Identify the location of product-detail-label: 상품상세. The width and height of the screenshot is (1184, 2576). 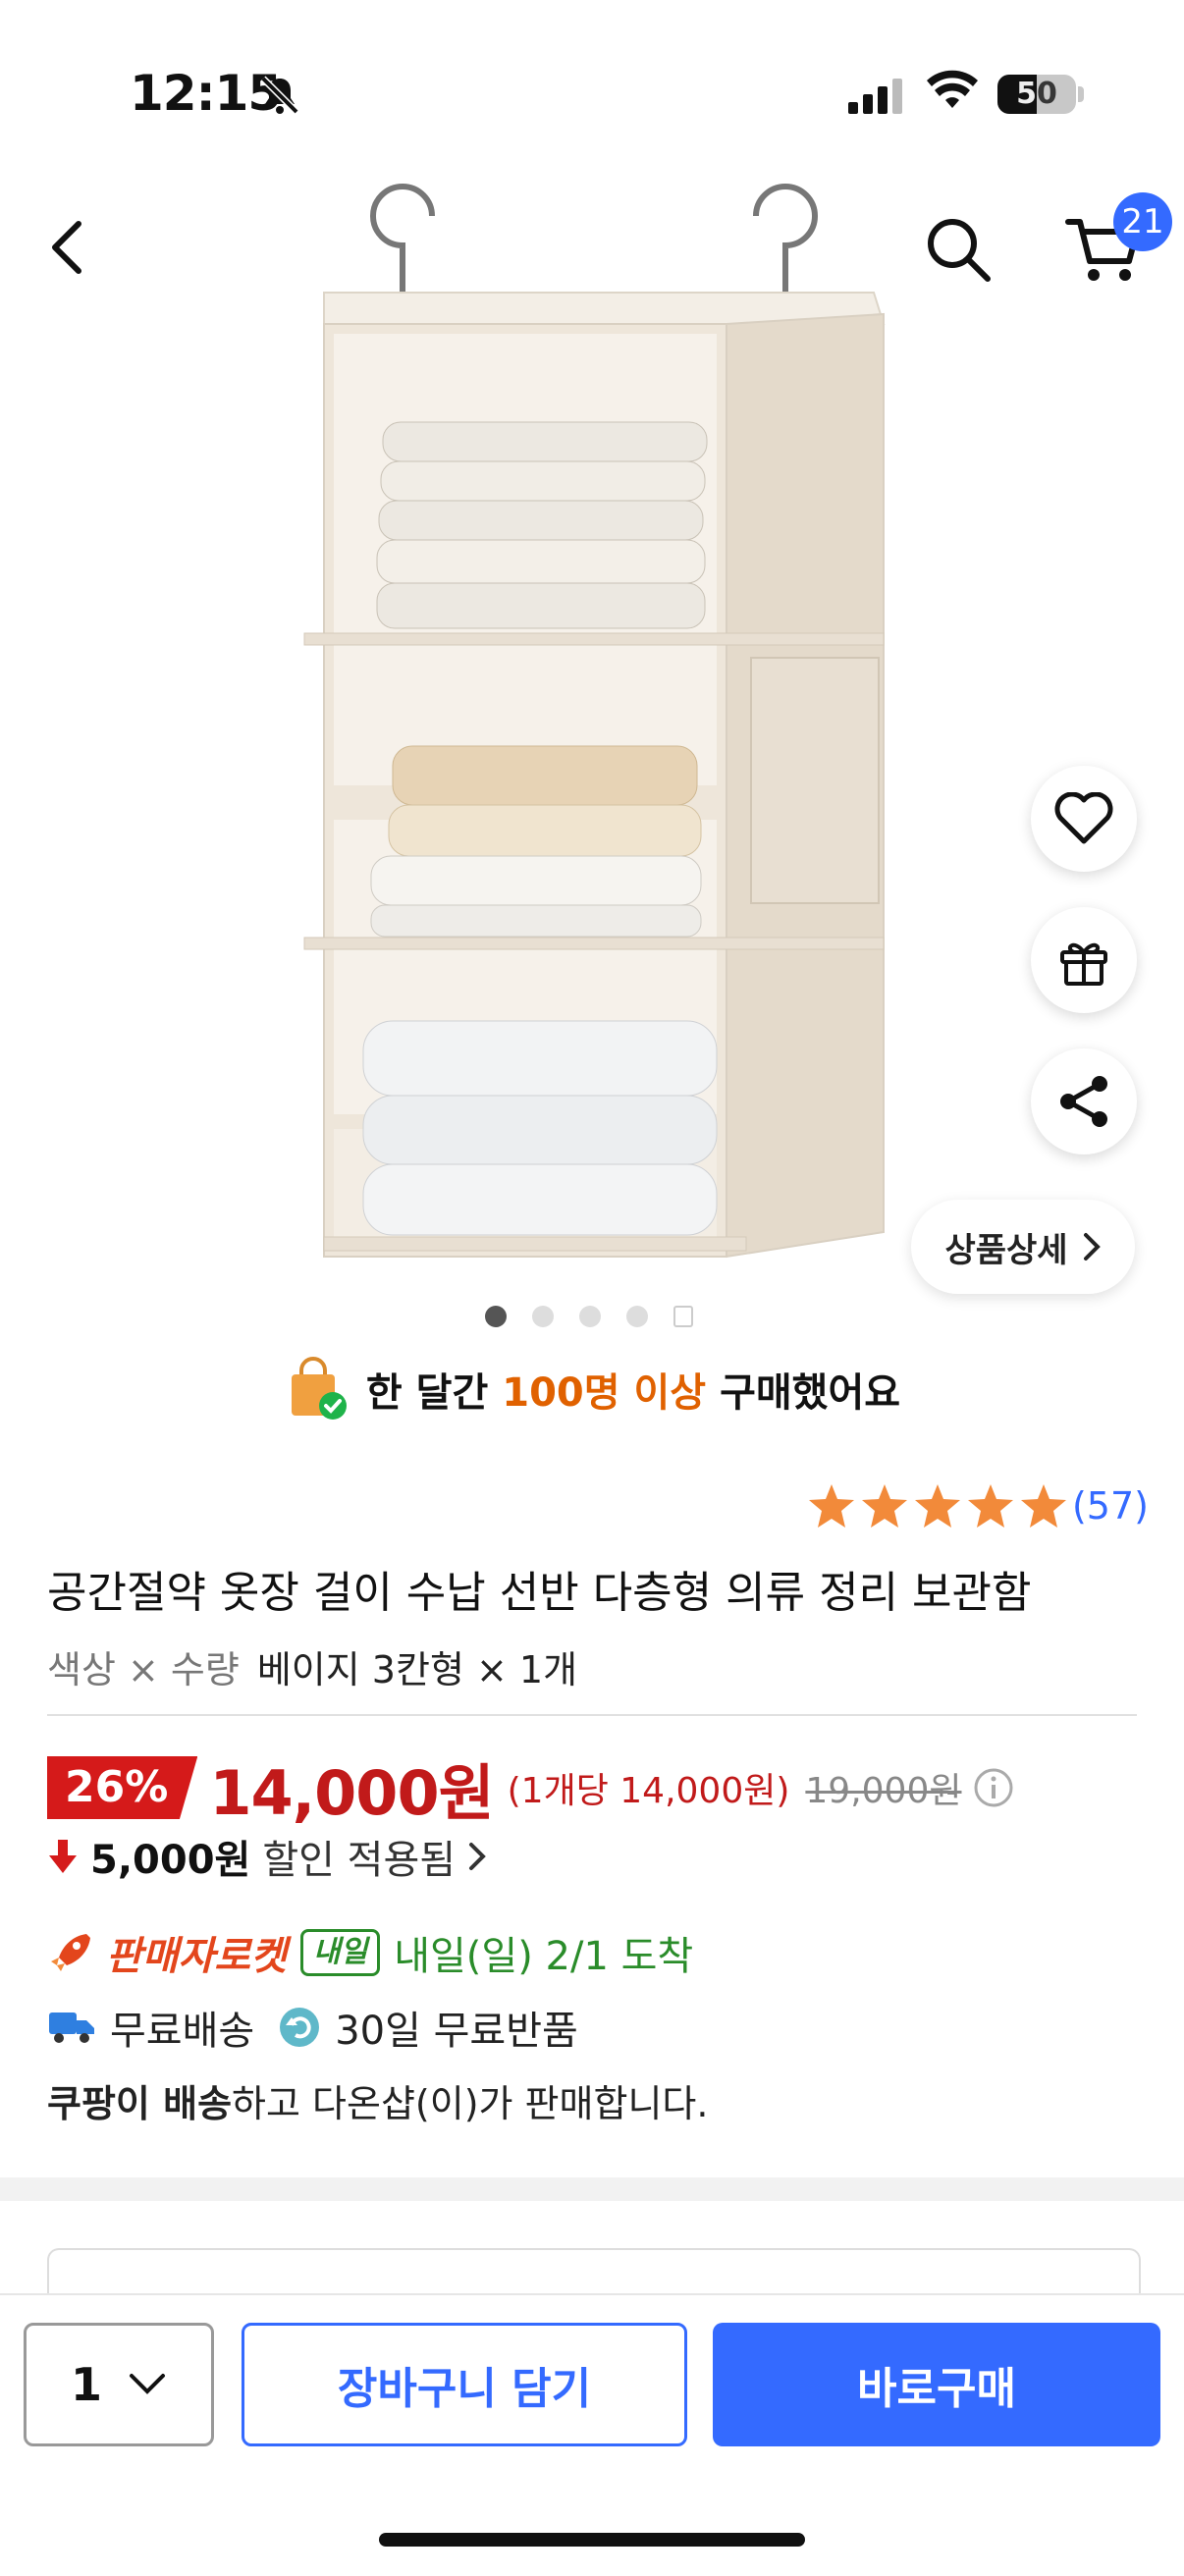
(1006, 1250).